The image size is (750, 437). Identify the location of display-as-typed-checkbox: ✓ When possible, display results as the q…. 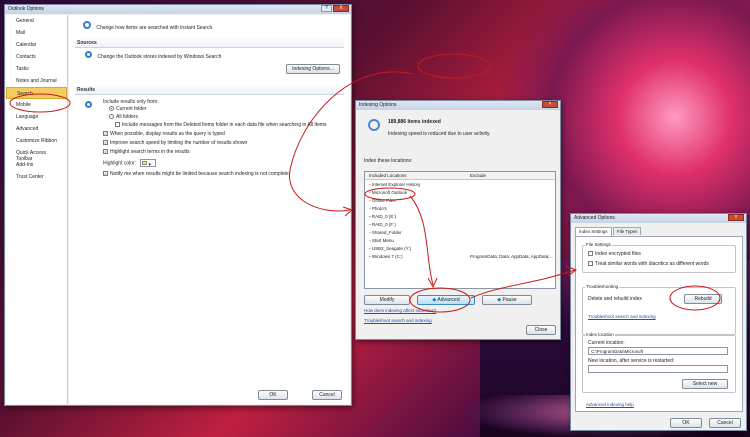
(164, 134).